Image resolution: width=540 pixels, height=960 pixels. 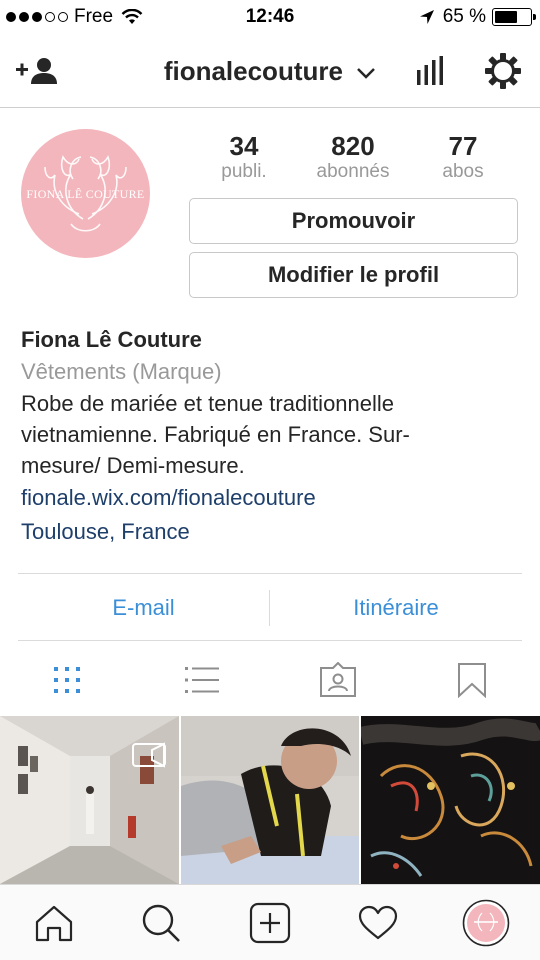 I want to click on bio-name: Fiona Lê Couture, so click(x=111, y=339).